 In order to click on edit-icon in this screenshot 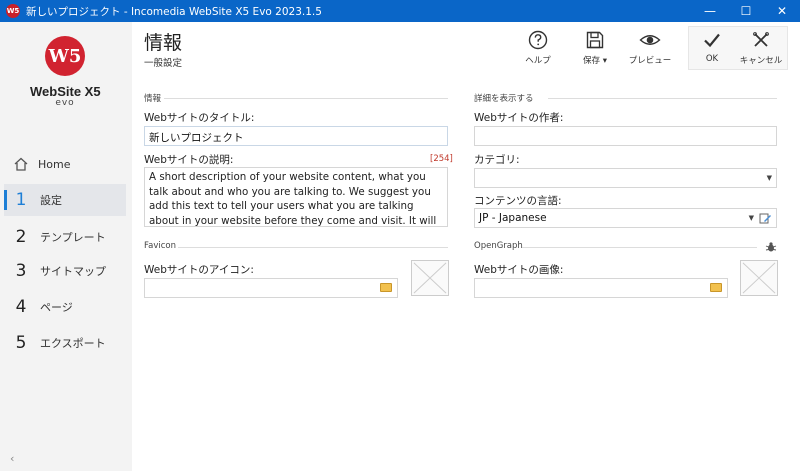, I will do `click(765, 218)`.